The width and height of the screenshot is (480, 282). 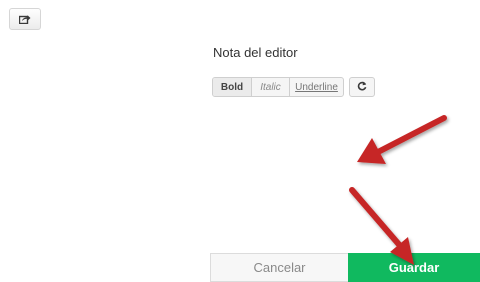 What do you see at coordinates (232, 87) in the screenshot?
I see `bold-button: Bold` at bounding box center [232, 87].